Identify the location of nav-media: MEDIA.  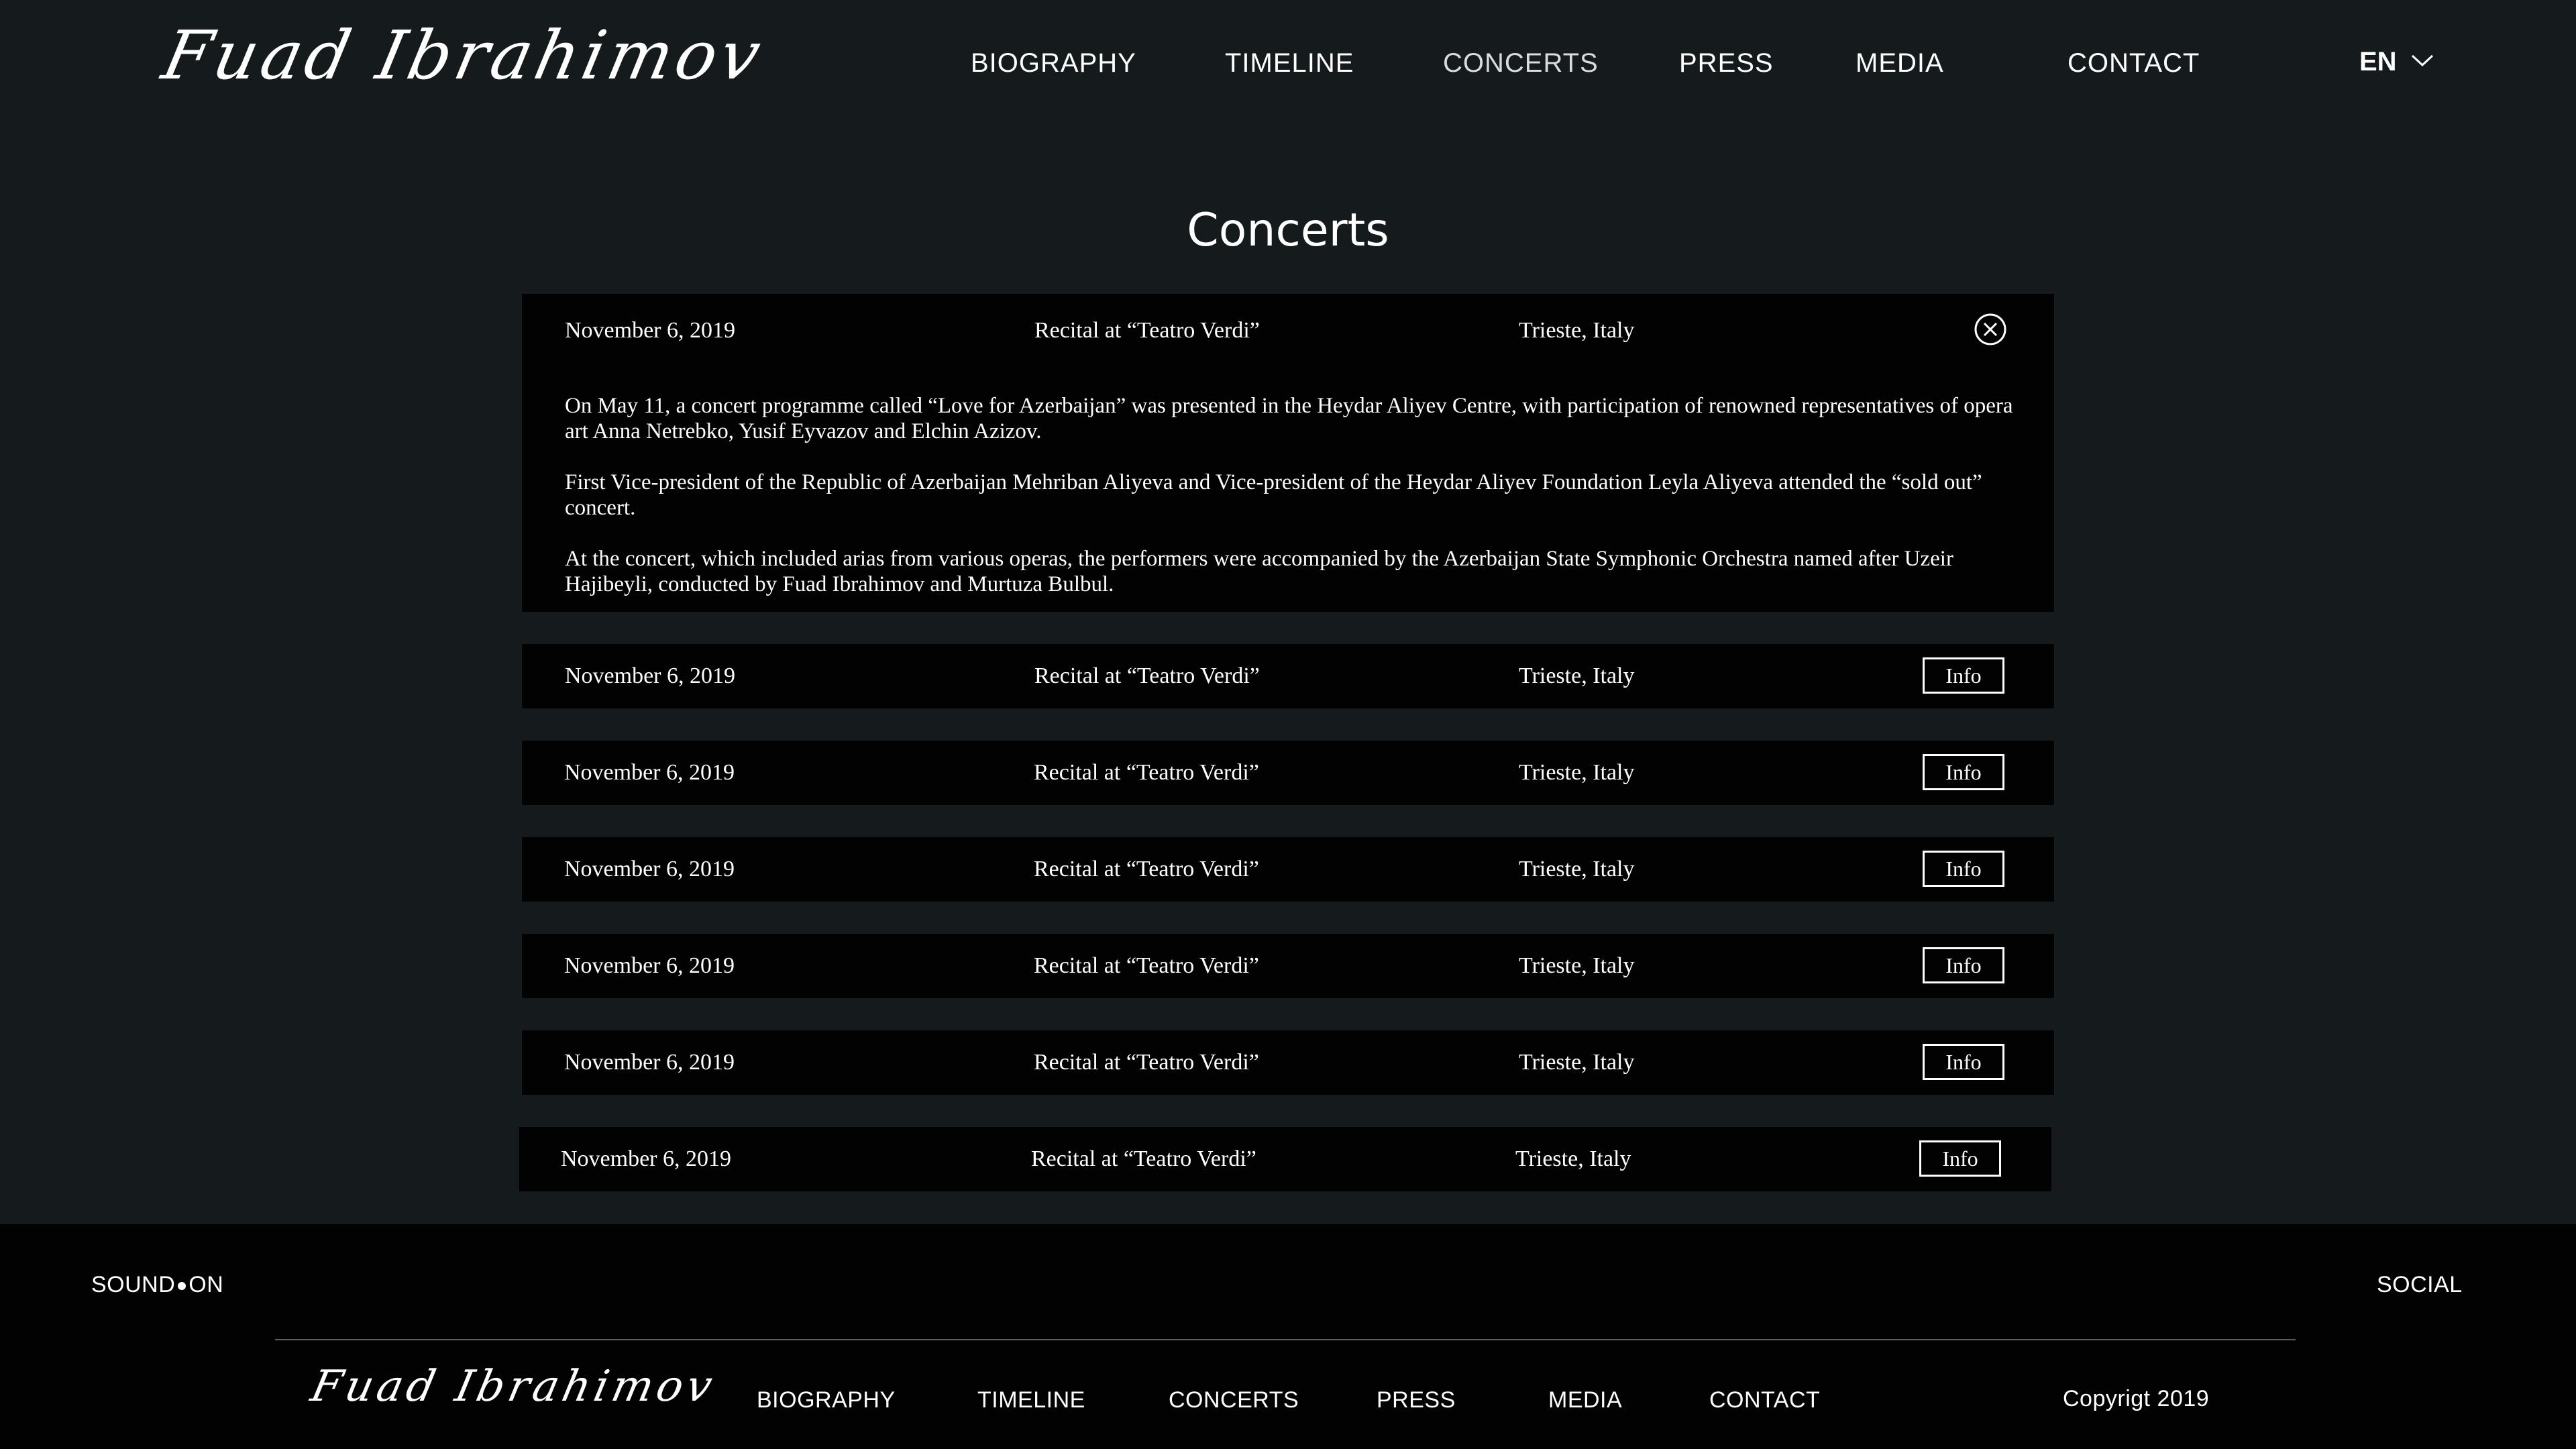
(1900, 63).